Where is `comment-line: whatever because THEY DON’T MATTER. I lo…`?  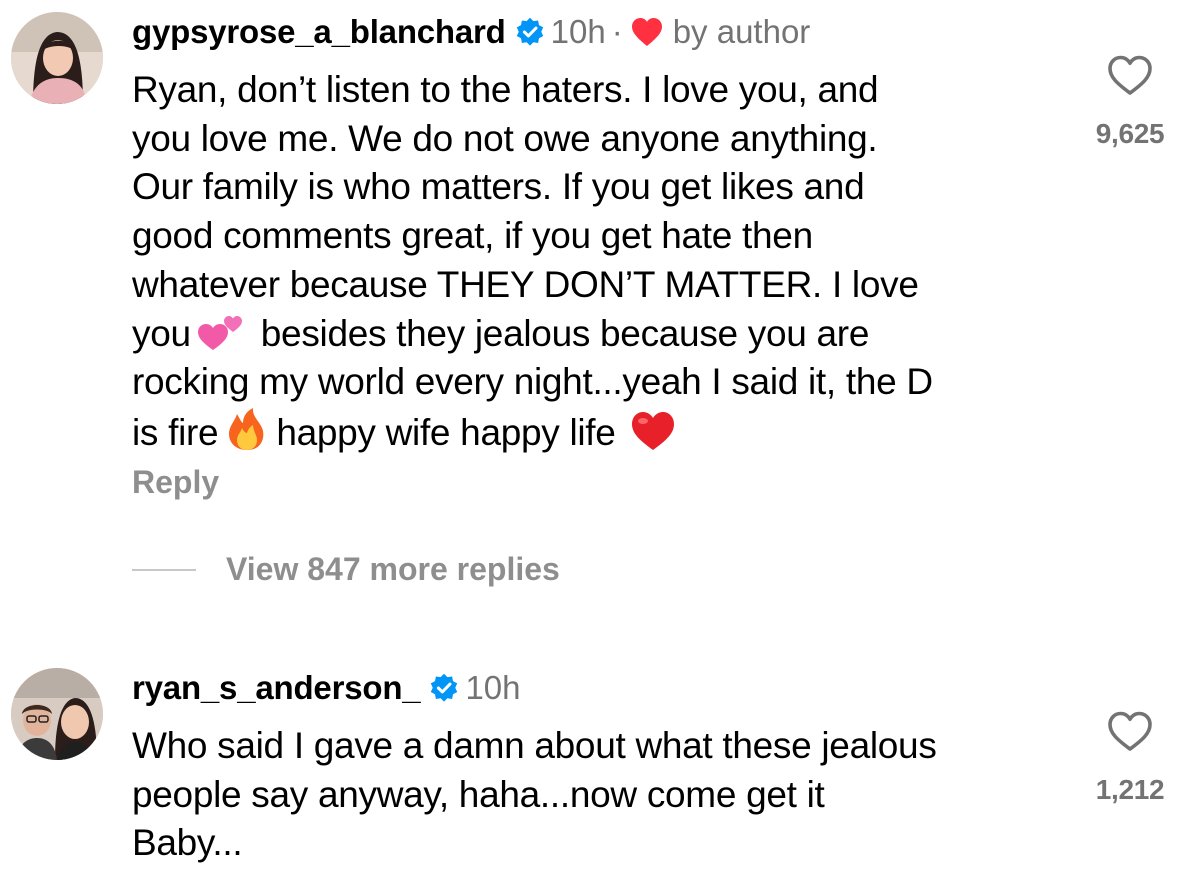
comment-line: whatever because THEY DON’T MATTER. I lo… is located at coordinates (525, 284).